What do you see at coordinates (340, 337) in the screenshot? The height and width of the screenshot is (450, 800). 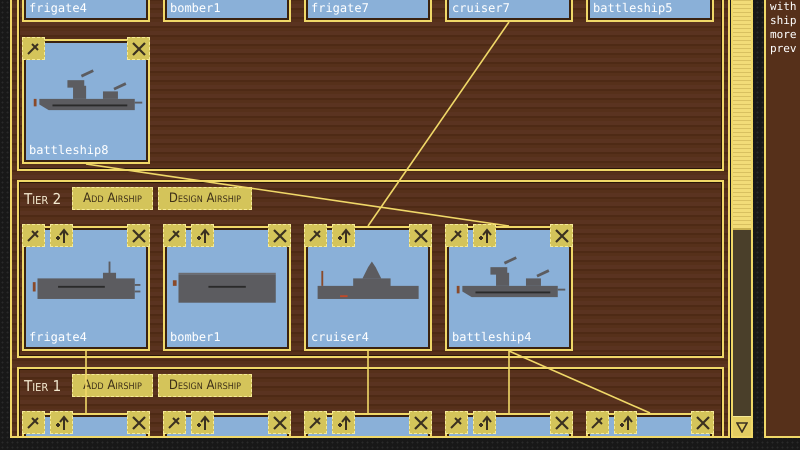 I see `airship-name: cruiser4` at bounding box center [340, 337].